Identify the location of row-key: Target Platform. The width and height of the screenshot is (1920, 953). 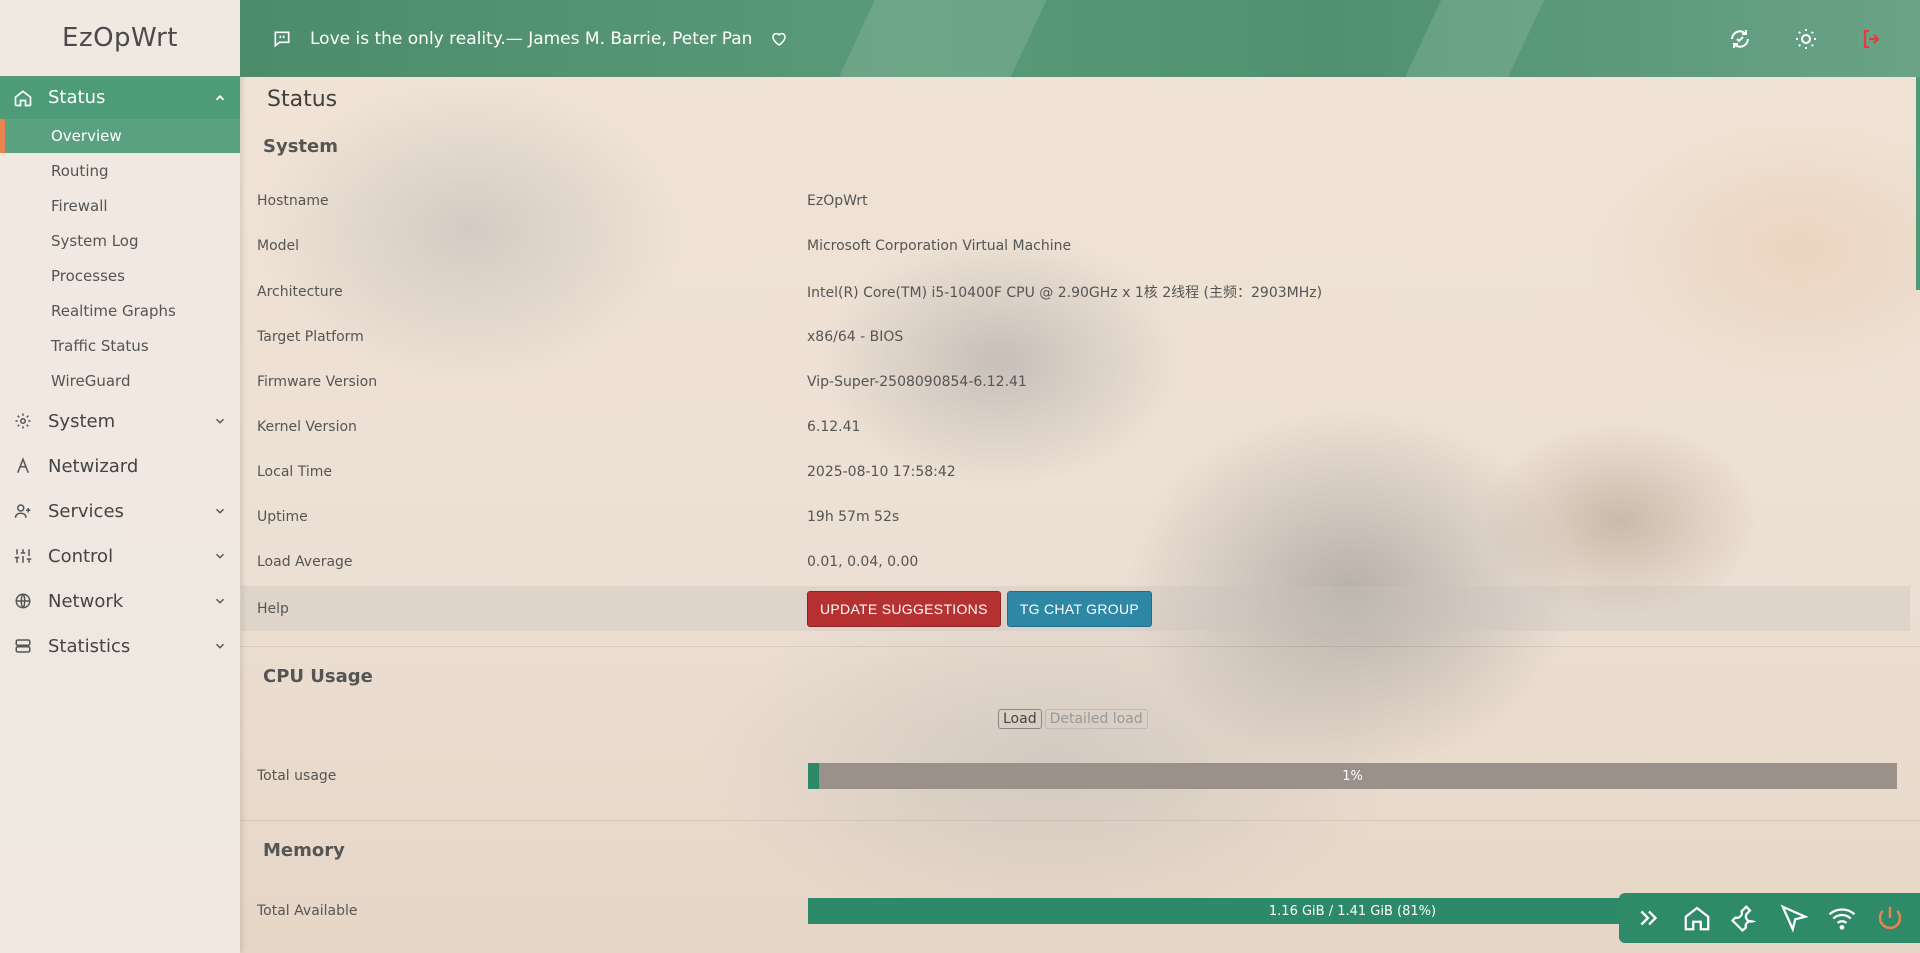
(310, 336).